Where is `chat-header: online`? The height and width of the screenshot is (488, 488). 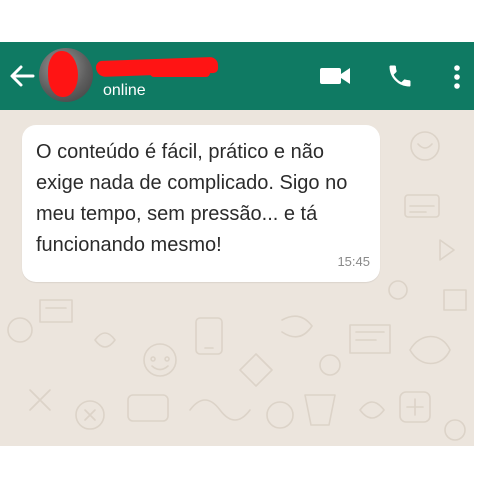
chat-header: online is located at coordinates (237, 76).